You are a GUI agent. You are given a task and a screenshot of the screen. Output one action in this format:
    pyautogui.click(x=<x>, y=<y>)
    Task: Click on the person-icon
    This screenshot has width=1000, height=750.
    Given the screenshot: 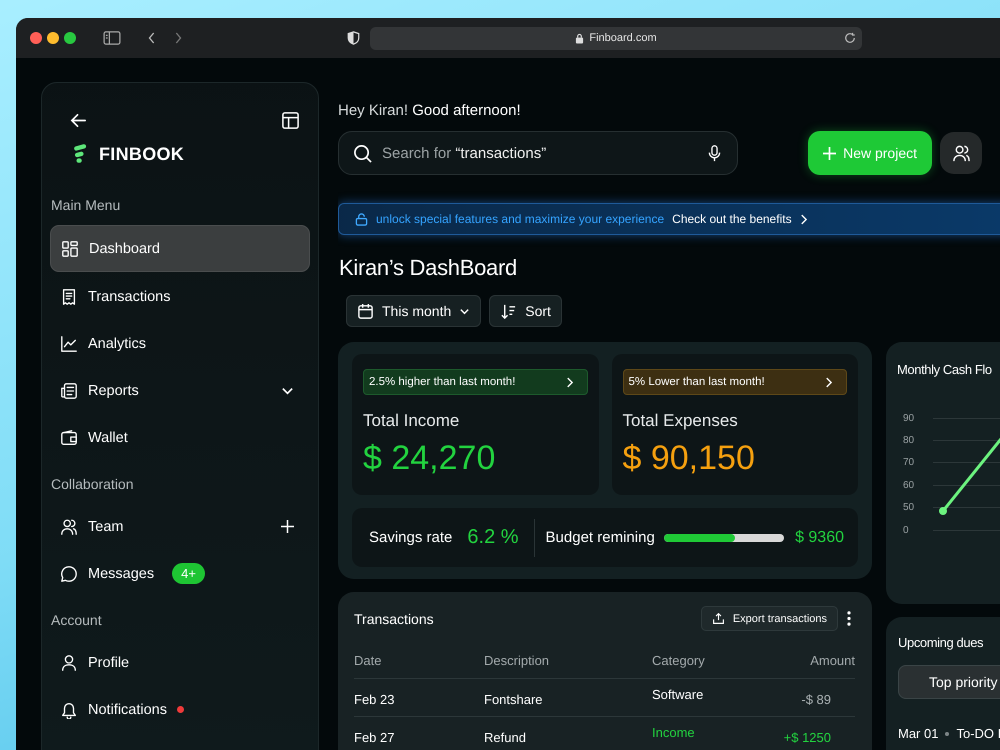 What is the action you would take?
    pyautogui.click(x=69, y=663)
    